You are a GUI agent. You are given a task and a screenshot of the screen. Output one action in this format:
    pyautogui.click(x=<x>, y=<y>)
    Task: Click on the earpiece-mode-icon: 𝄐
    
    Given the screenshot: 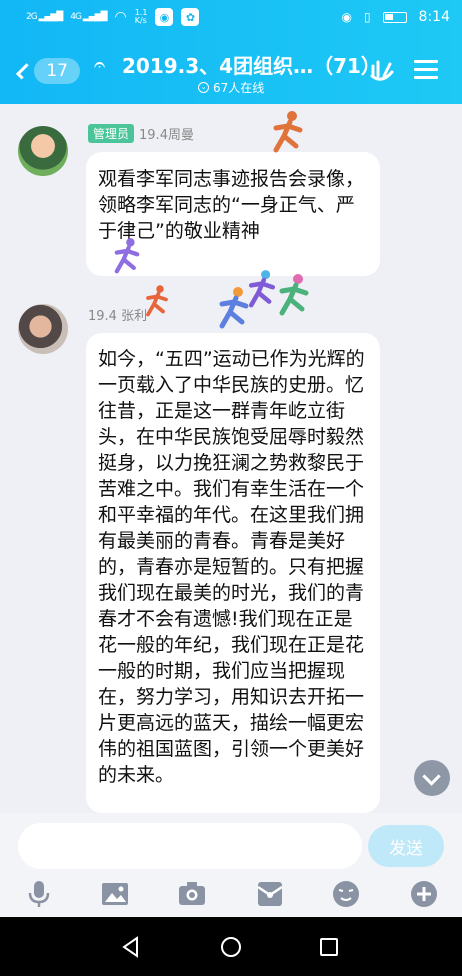 What is the action you would take?
    pyautogui.click(x=99, y=64)
    